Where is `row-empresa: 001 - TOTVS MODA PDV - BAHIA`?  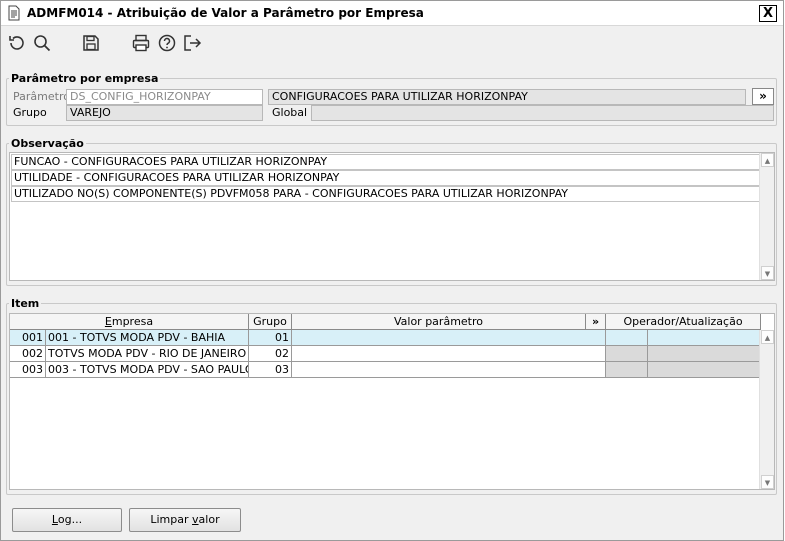 row-empresa: 001 - TOTVS MODA PDV - BAHIA is located at coordinates (147, 338).